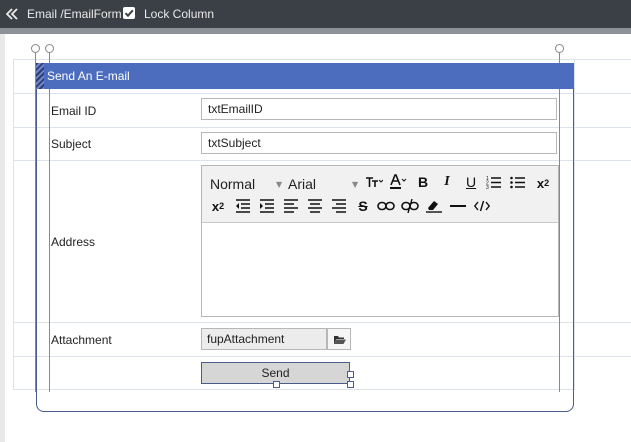  I want to click on ordered-list-icon: 123, so click(494, 182).